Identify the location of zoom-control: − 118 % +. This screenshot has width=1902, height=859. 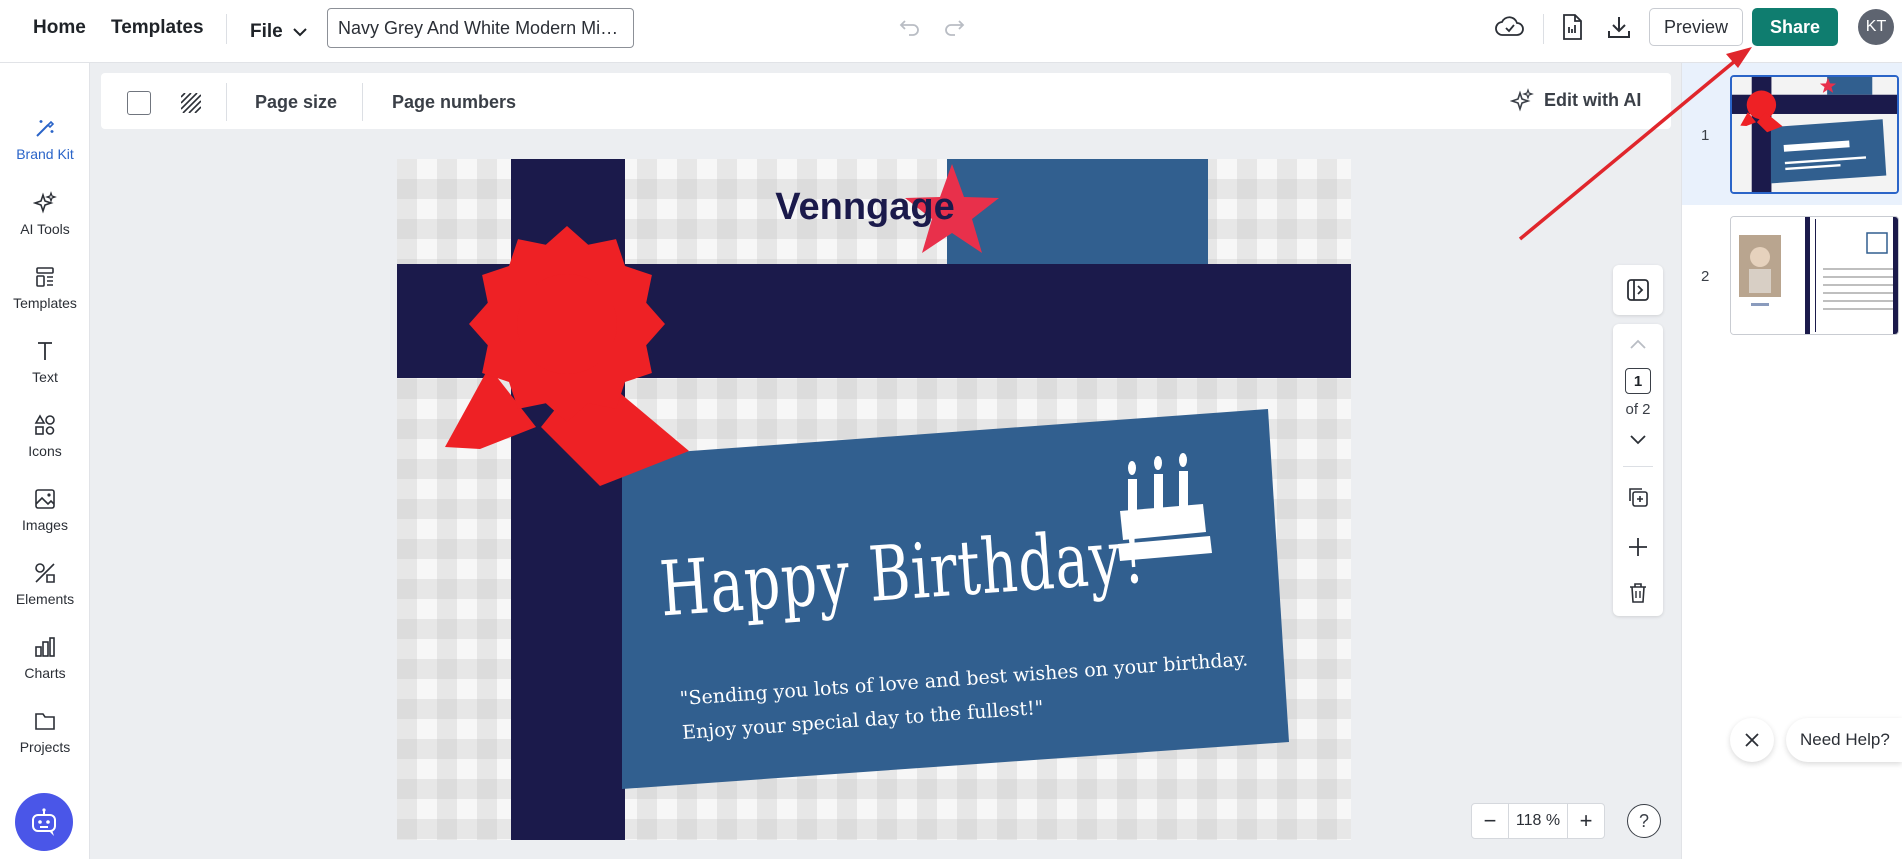
(1538, 821).